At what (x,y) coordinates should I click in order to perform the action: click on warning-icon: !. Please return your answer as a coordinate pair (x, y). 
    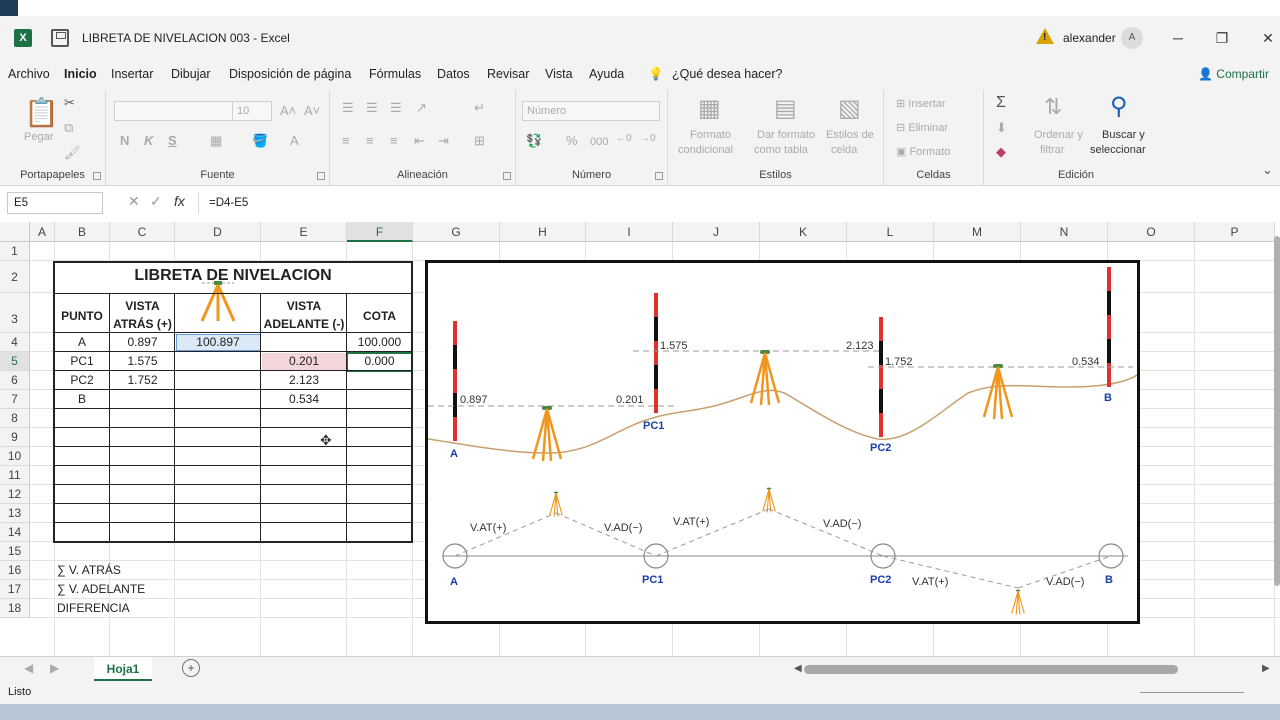
    Looking at the image, I should click on (1045, 36).